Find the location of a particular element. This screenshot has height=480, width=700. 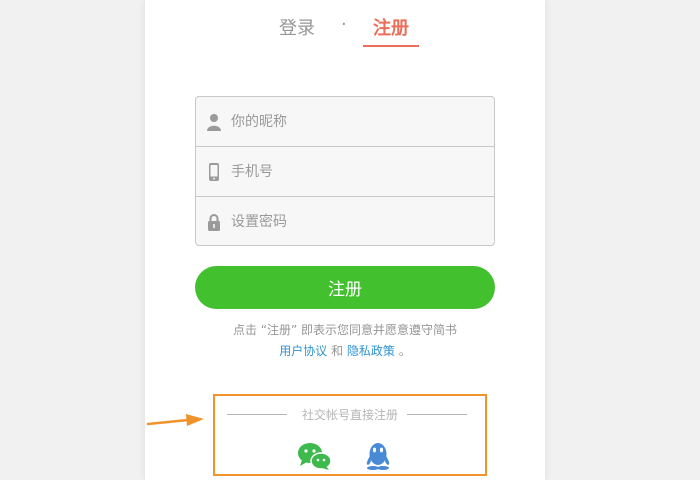

phone-field is located at coordinates (345, 172).